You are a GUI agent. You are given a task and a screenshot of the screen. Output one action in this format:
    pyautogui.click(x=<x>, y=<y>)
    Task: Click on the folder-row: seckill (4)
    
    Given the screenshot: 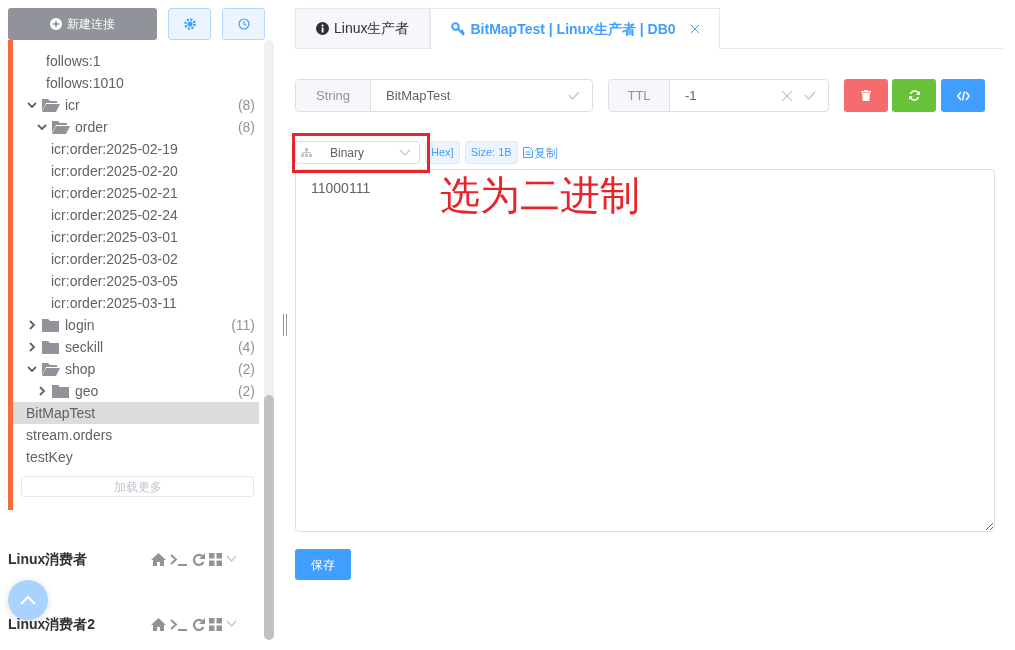 What is the action you would take?
    pyautogui.click(x=136, y=347)
    